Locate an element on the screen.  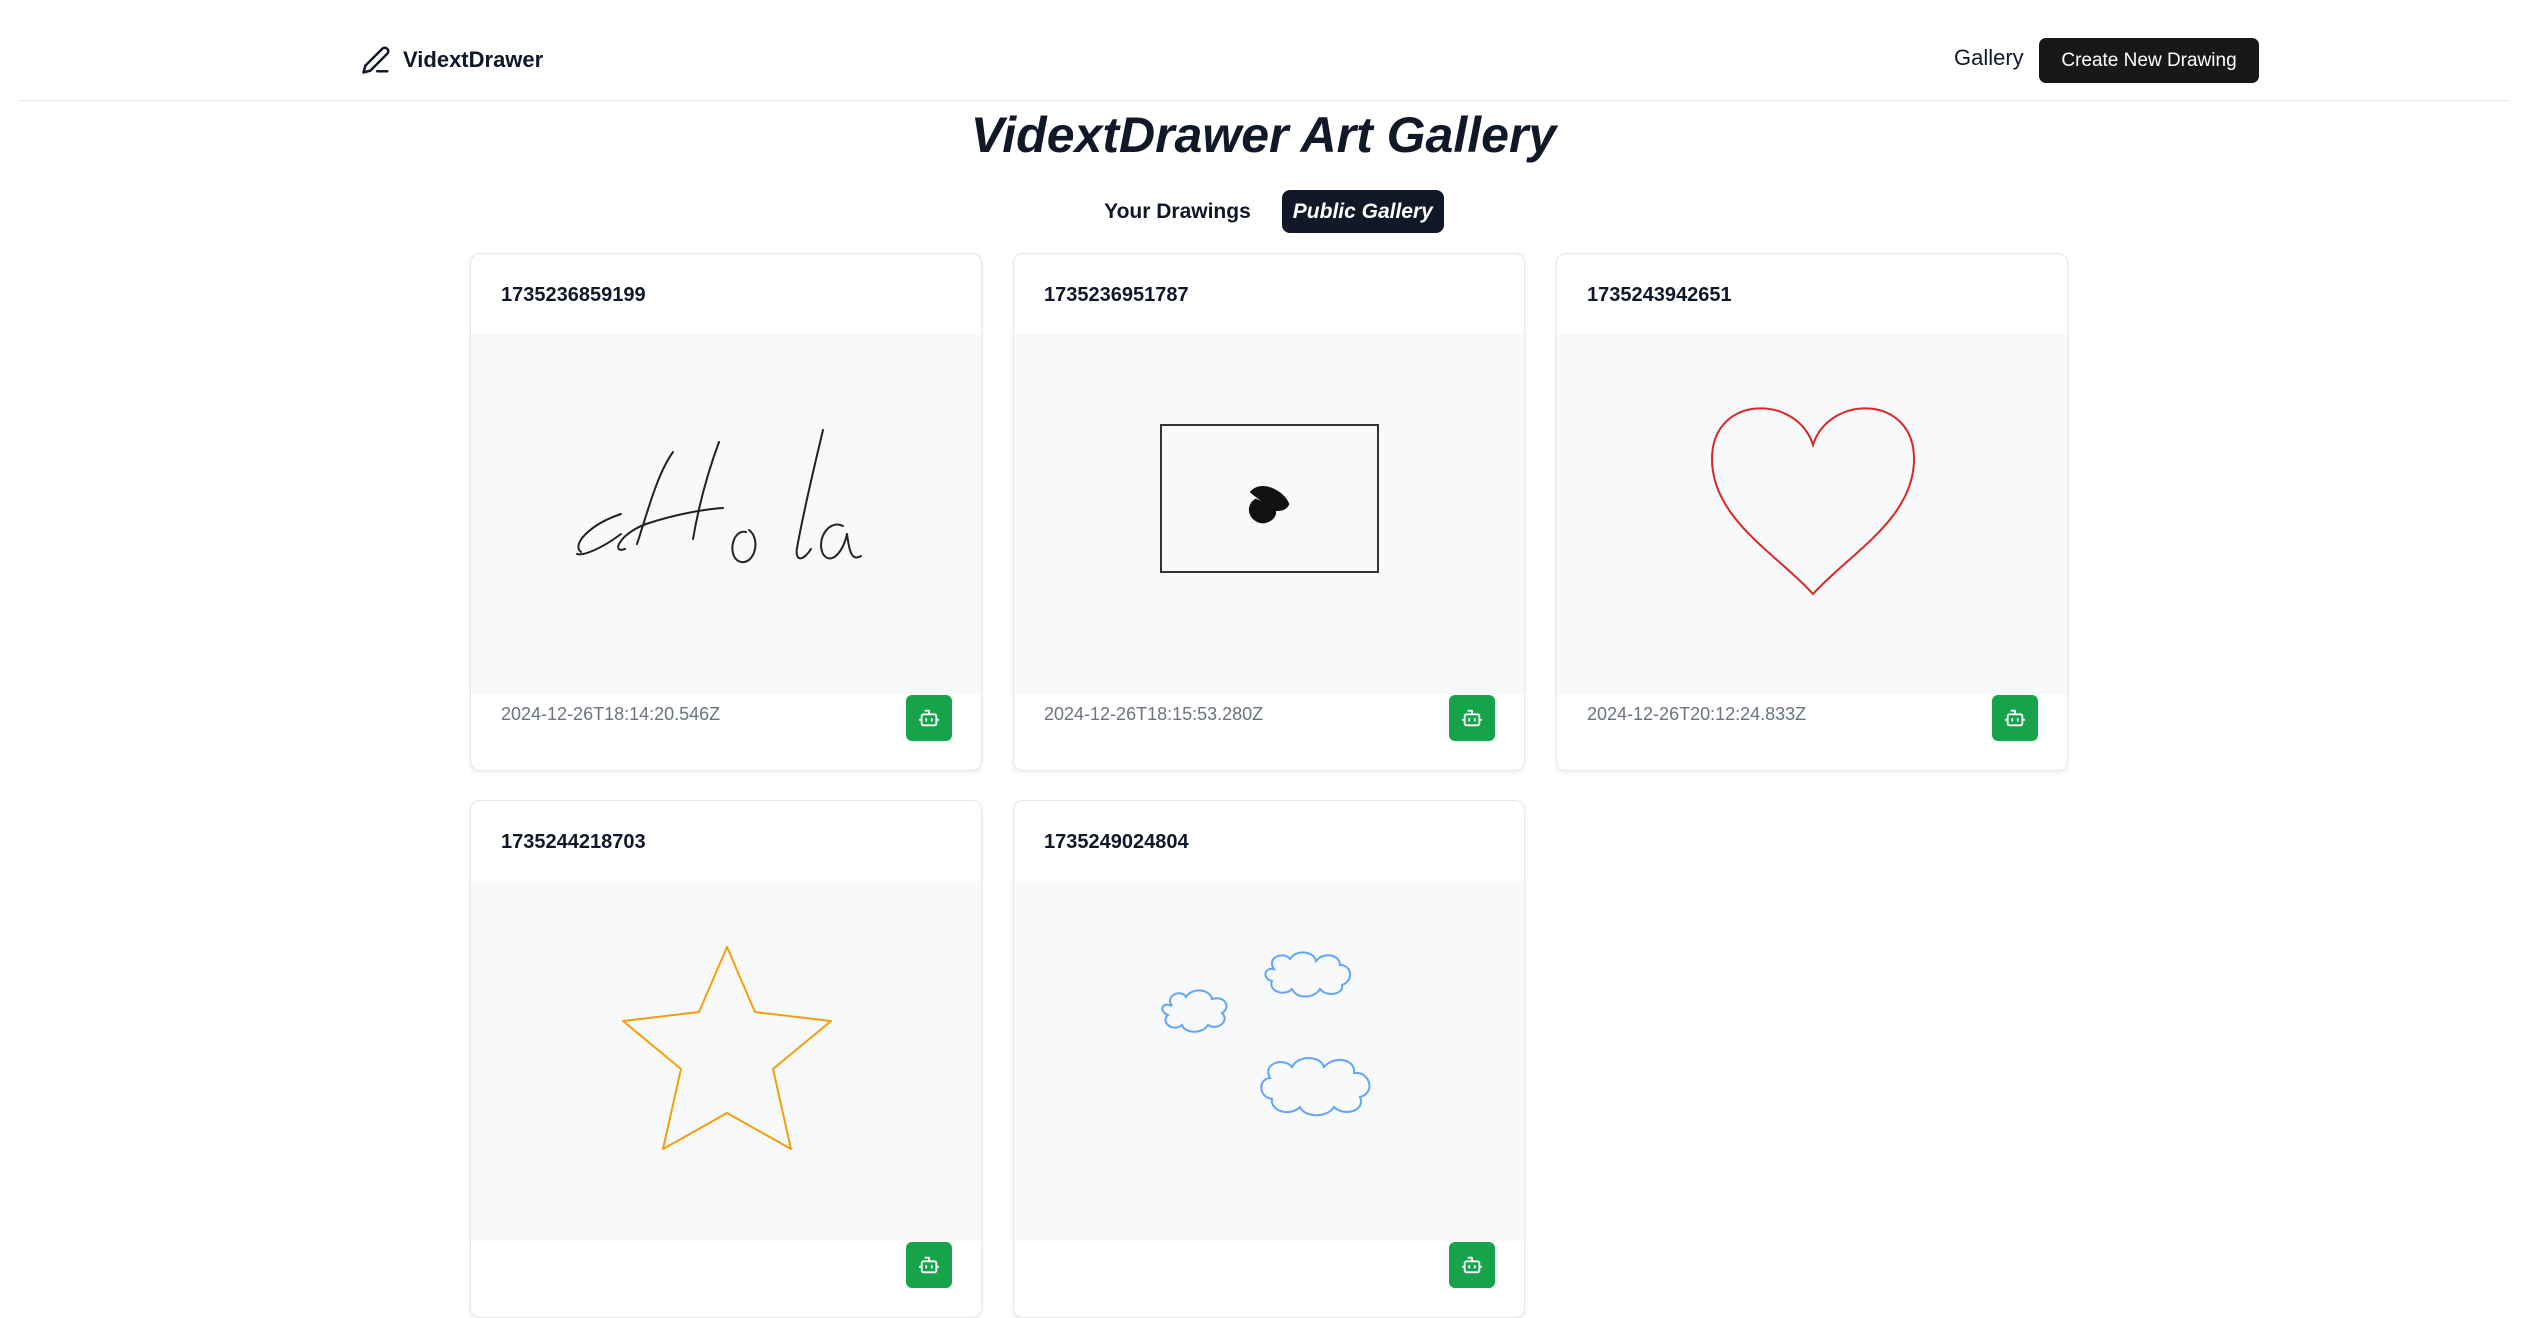
drawing-title: 1735243942651 is located at coordinates (1659, 295).